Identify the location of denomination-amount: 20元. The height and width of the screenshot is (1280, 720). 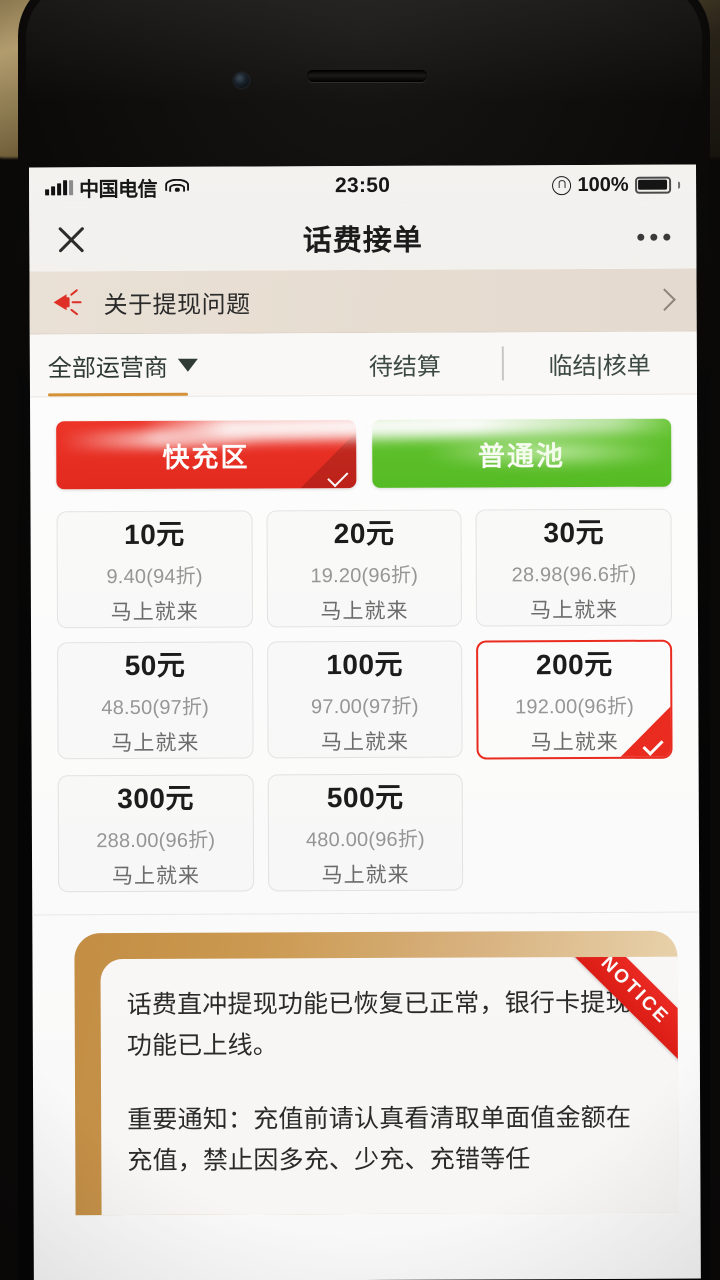
(364, 533).